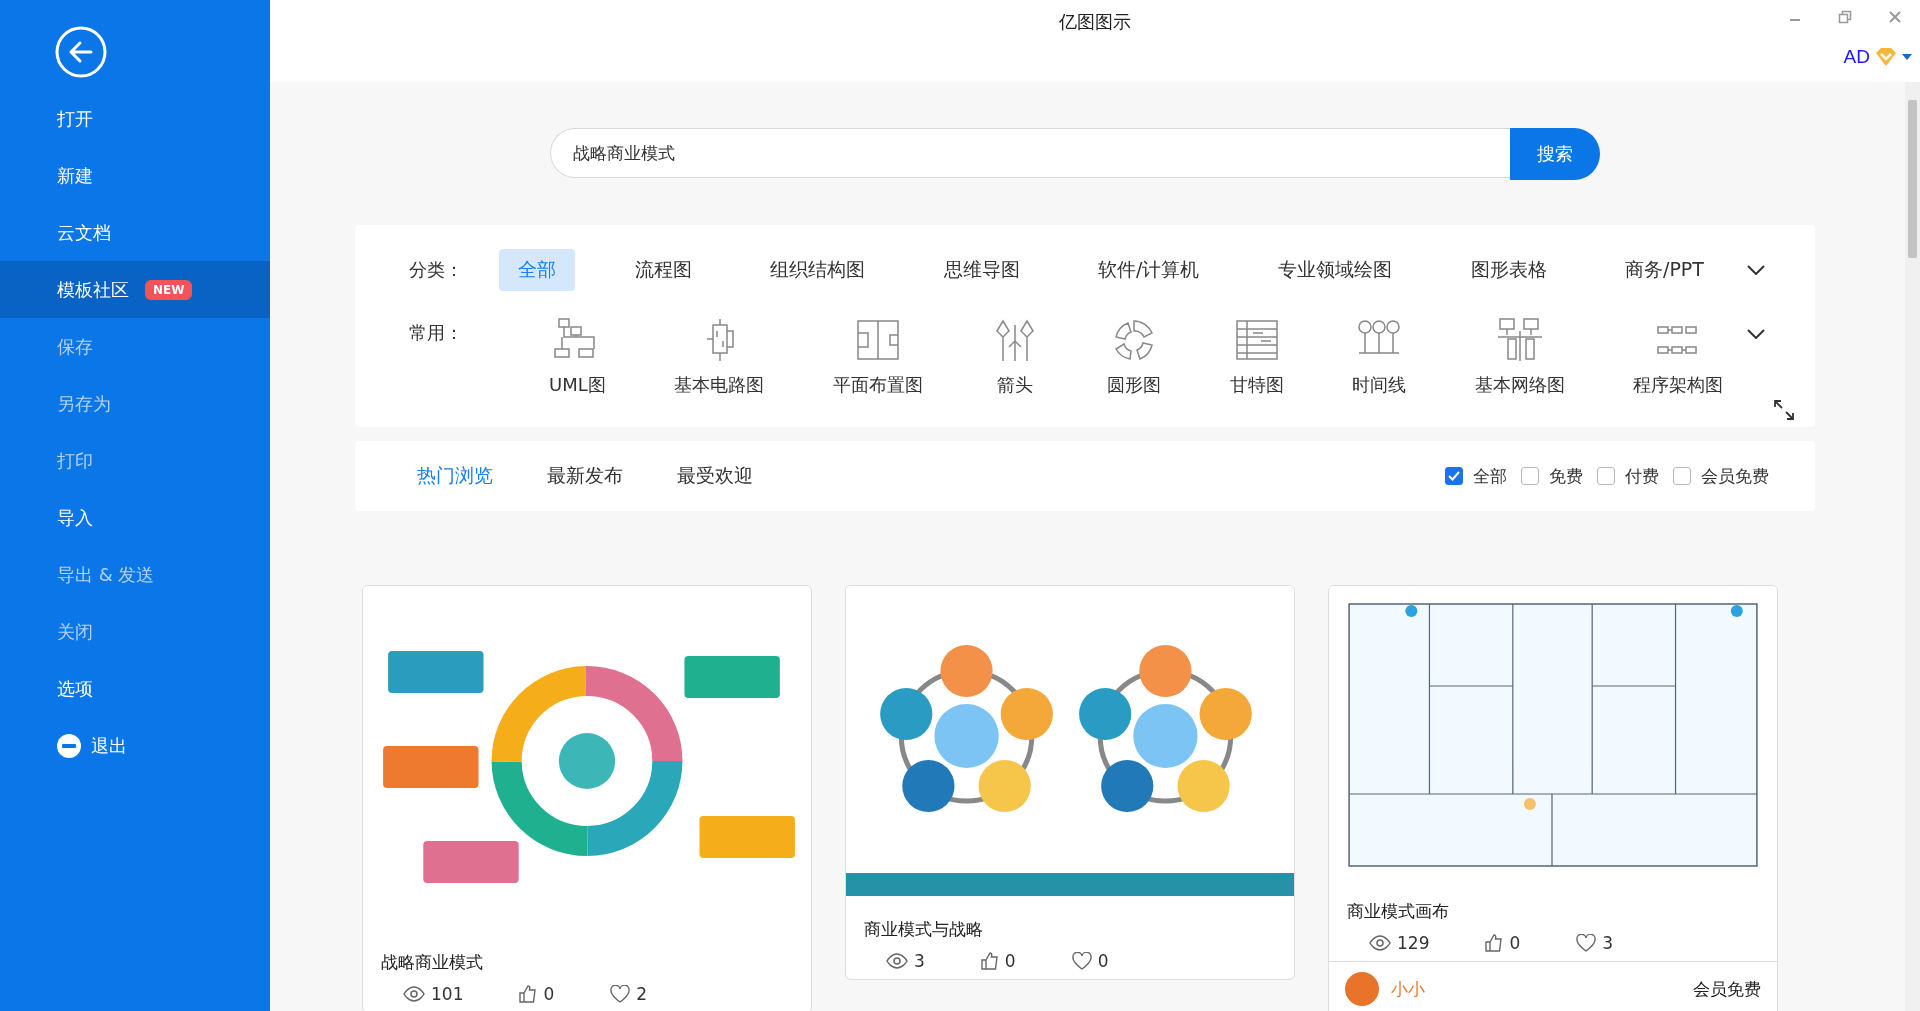 The height and width of the screenshot is (1011, 1920). I want to click on filter-label: 付费, so click(1642, 476).